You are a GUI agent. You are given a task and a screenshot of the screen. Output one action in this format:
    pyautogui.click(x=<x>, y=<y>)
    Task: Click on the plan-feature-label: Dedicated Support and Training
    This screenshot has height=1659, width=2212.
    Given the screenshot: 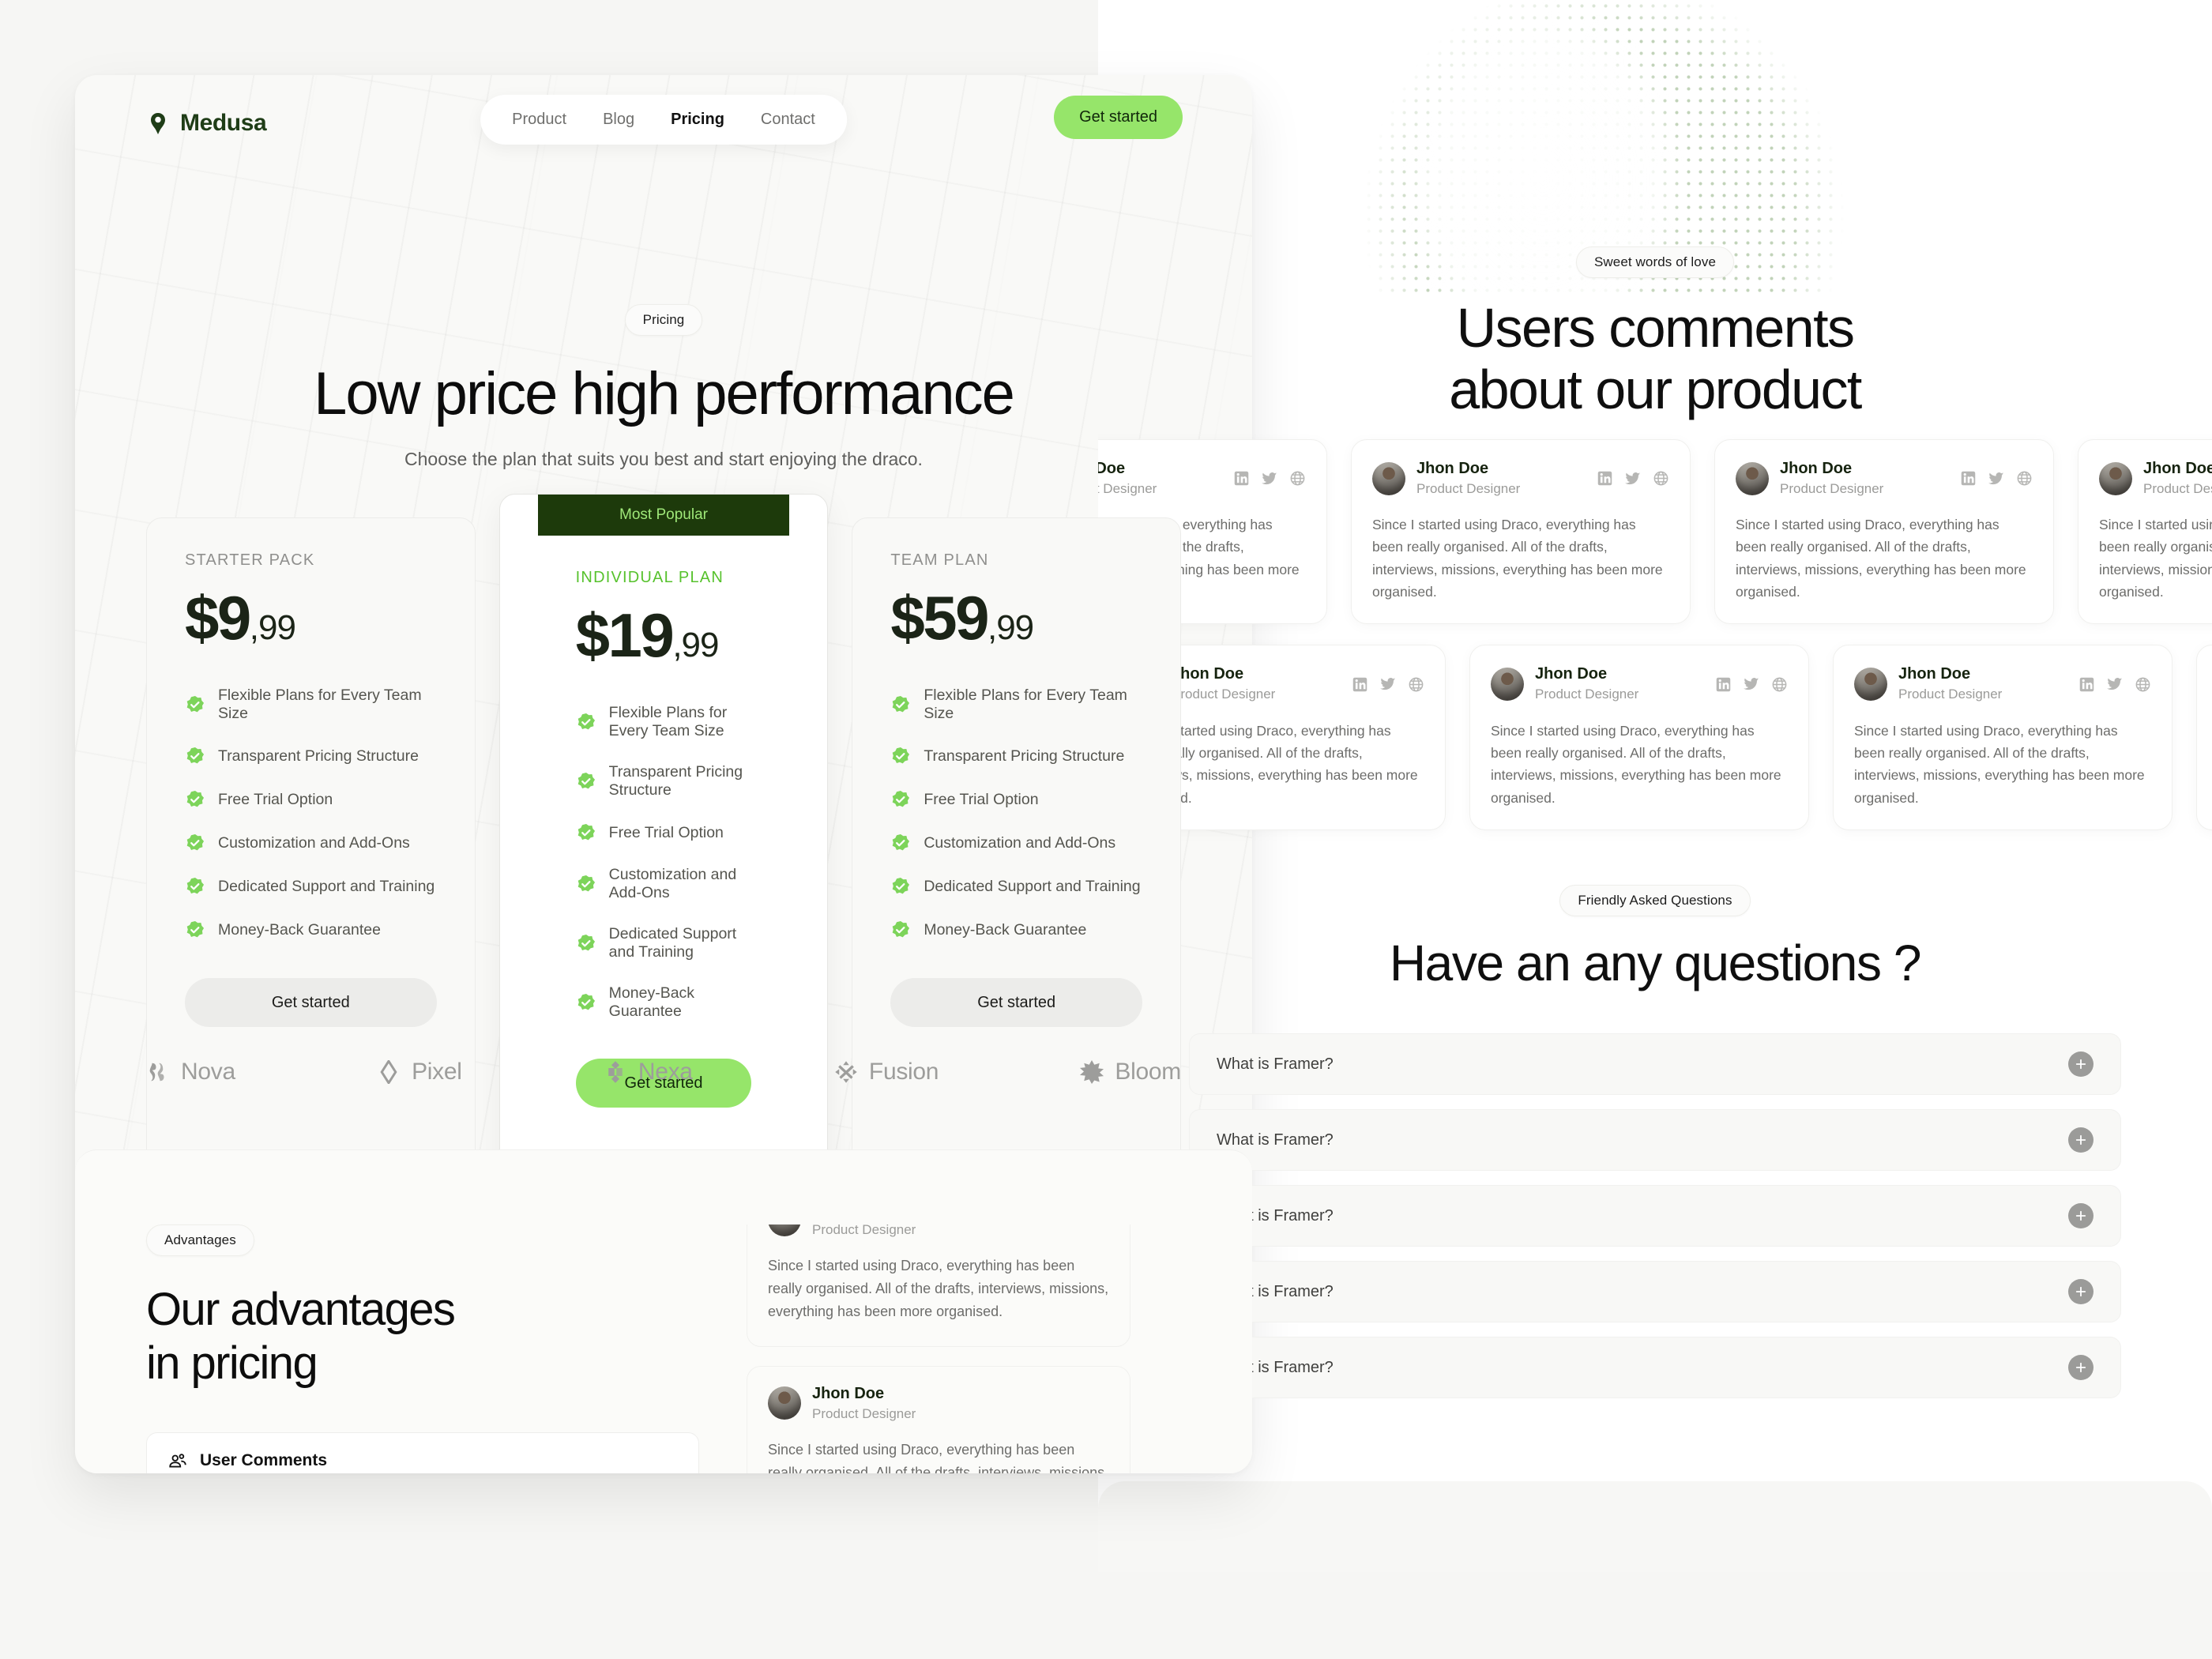 What is the action you would take?
    pyautogui.click(x=673, y=943)
    